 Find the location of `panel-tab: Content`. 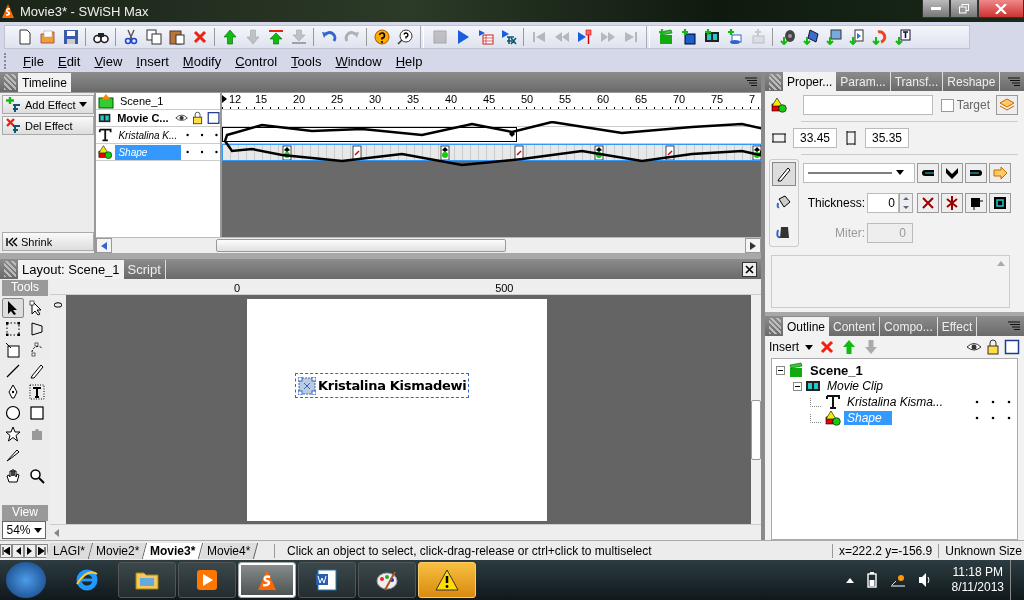

panel-tab: Content is located at coordinates (855, 326).